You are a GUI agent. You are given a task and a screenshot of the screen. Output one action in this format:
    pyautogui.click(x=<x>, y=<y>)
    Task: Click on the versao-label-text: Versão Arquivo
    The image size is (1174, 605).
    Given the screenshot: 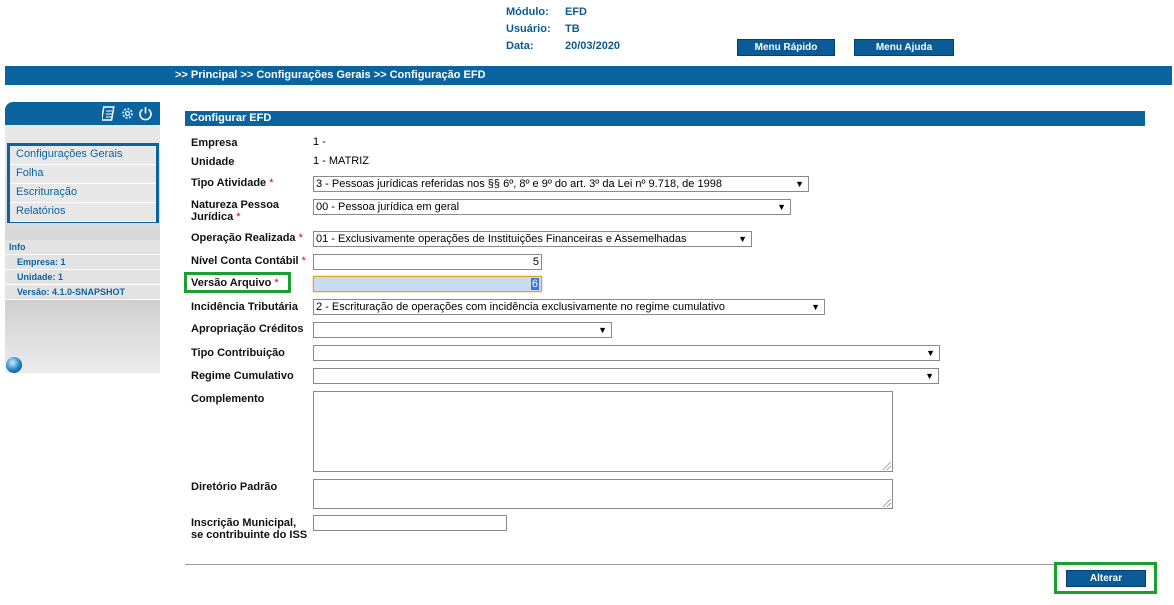 What is the action you would take?
    pyautogui.click(x=231, y=283)
    